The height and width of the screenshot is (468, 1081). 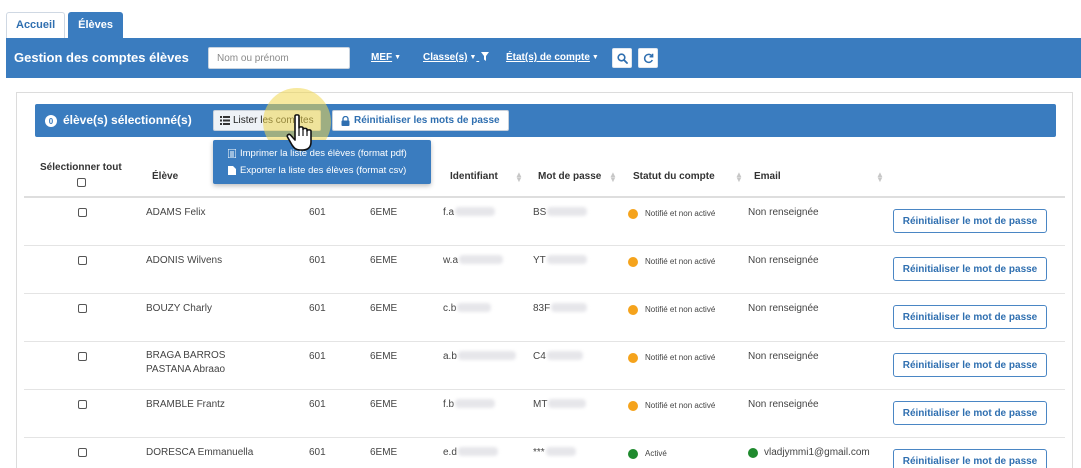 I want to click on student-password: MT, so click(x=560, y=404).